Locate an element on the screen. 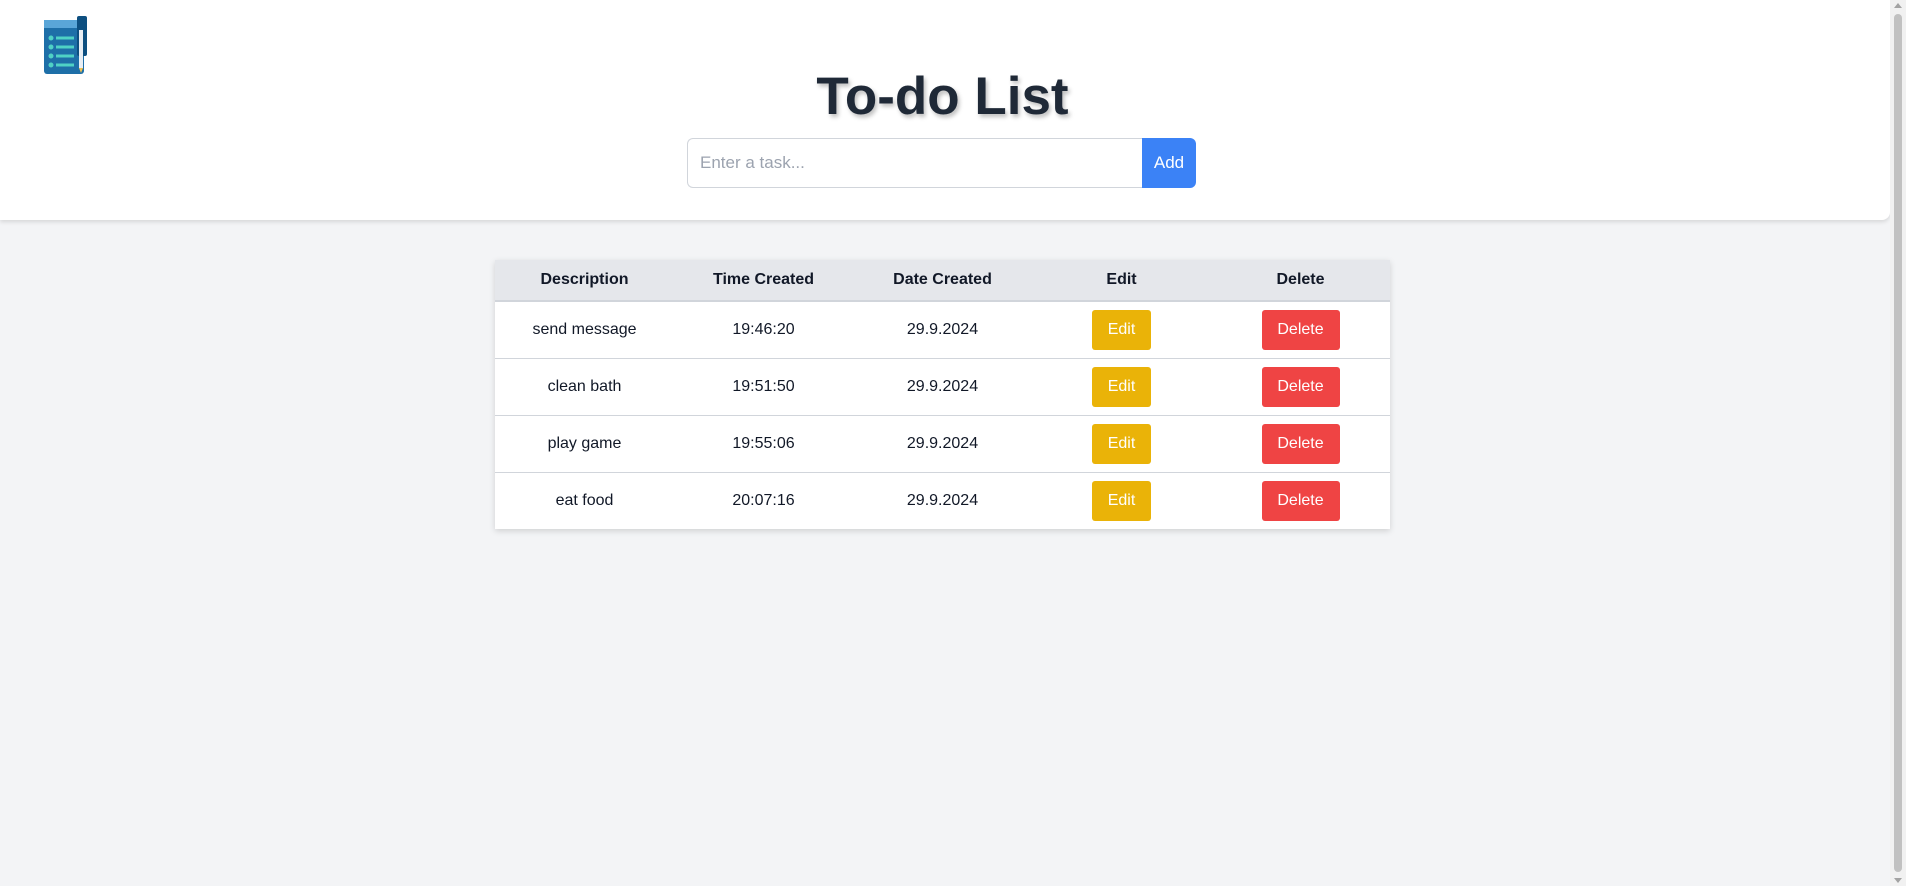  scroll-up-arrow-icon is located at coordinates (1898, 5).